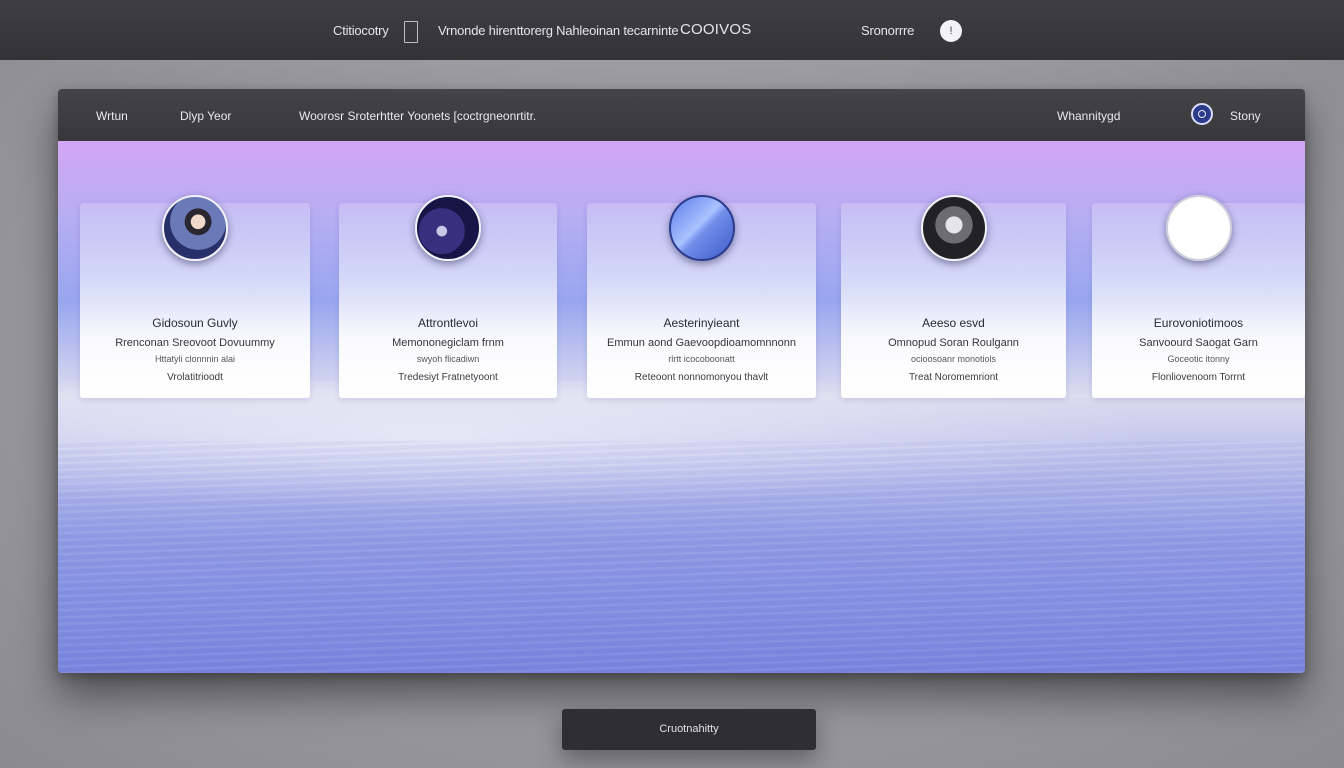  What do you see at coordinates (195, 228) in the screenshot?
I see `person-photo-icon` at bounding box center [195, 228].